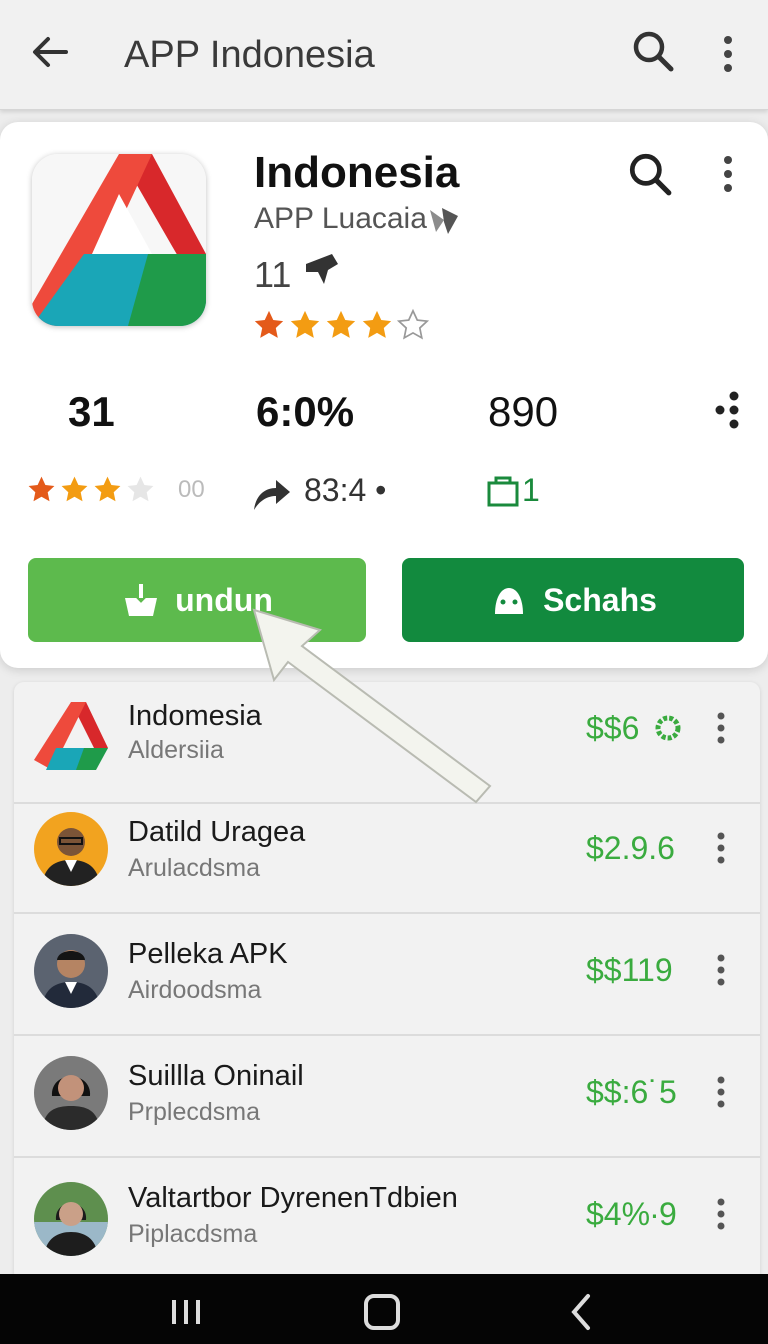 The image size is (768, 1344). Describe the element at coordinates (91, 411) in the screenshot. I see `stat-value-1: 31` at that location.